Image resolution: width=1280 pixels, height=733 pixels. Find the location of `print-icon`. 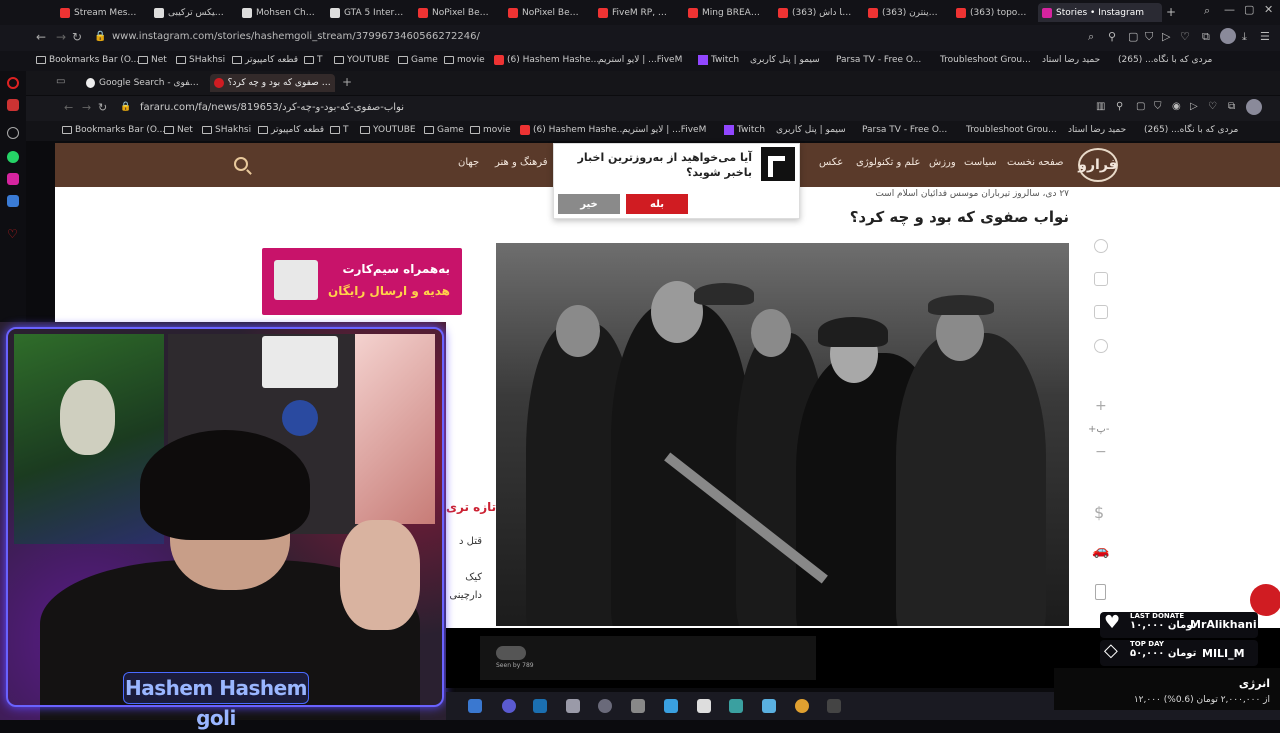

print-icon is located at coordinates (1101, 279).